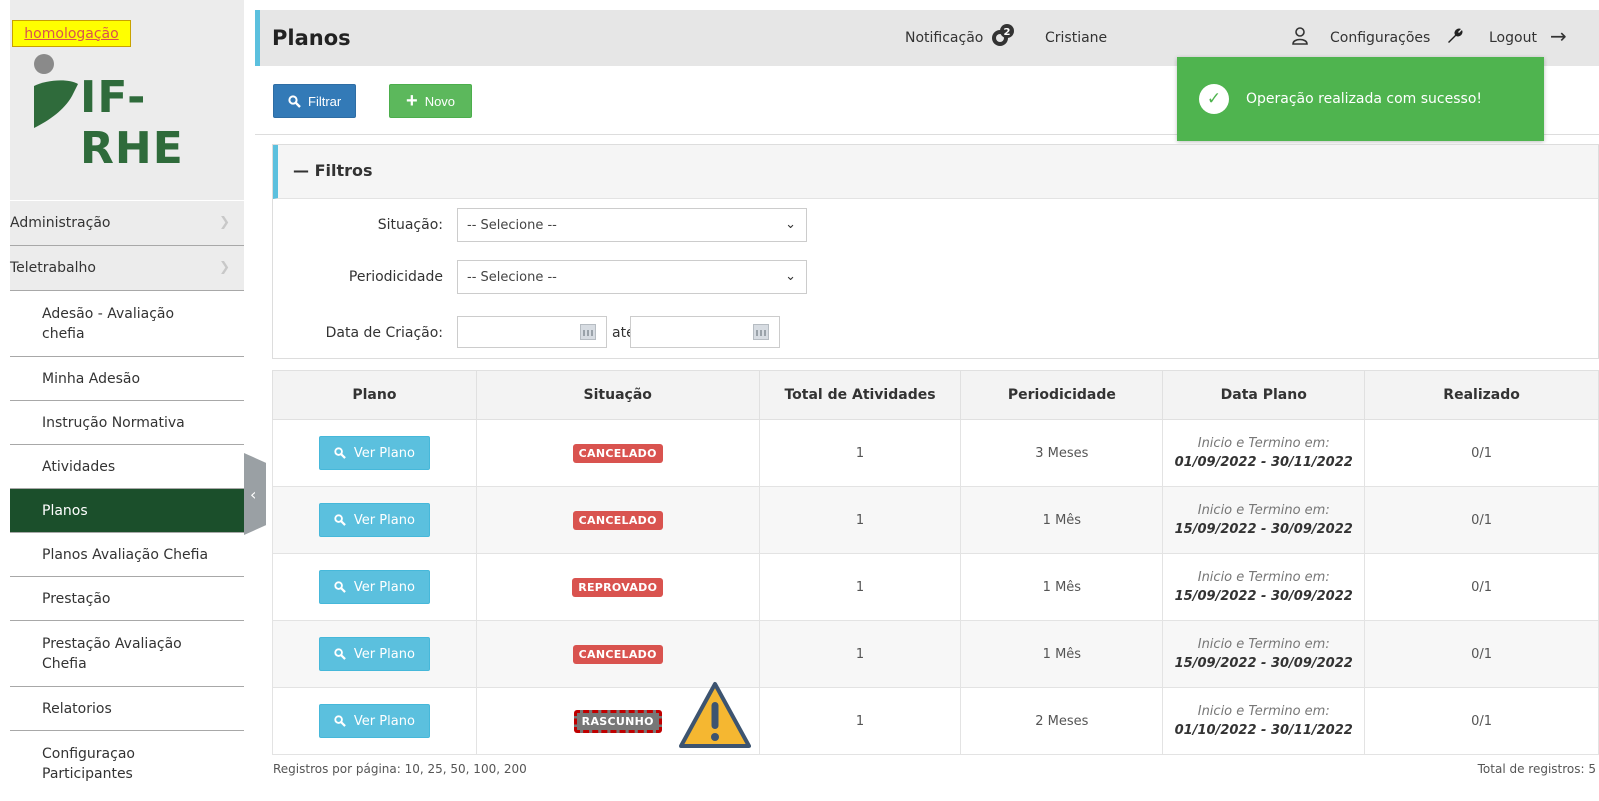  What do you see at coordinates (1481, 395) in the screenshot?
I see `column-header: Realizado` at bounding box center [1481, 395].